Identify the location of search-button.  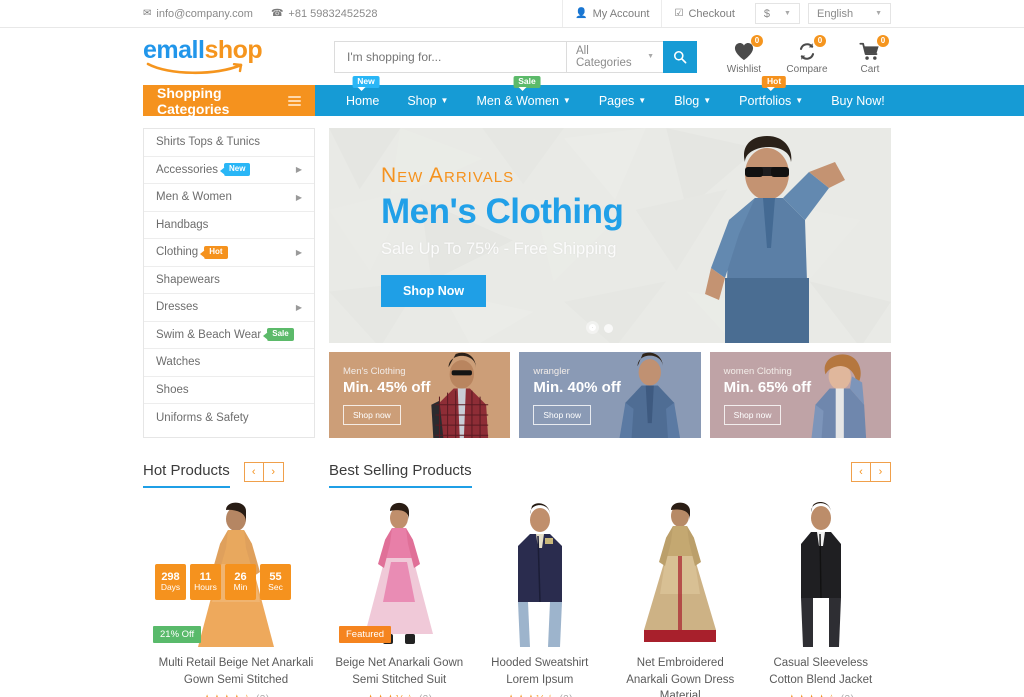
(680, 56).